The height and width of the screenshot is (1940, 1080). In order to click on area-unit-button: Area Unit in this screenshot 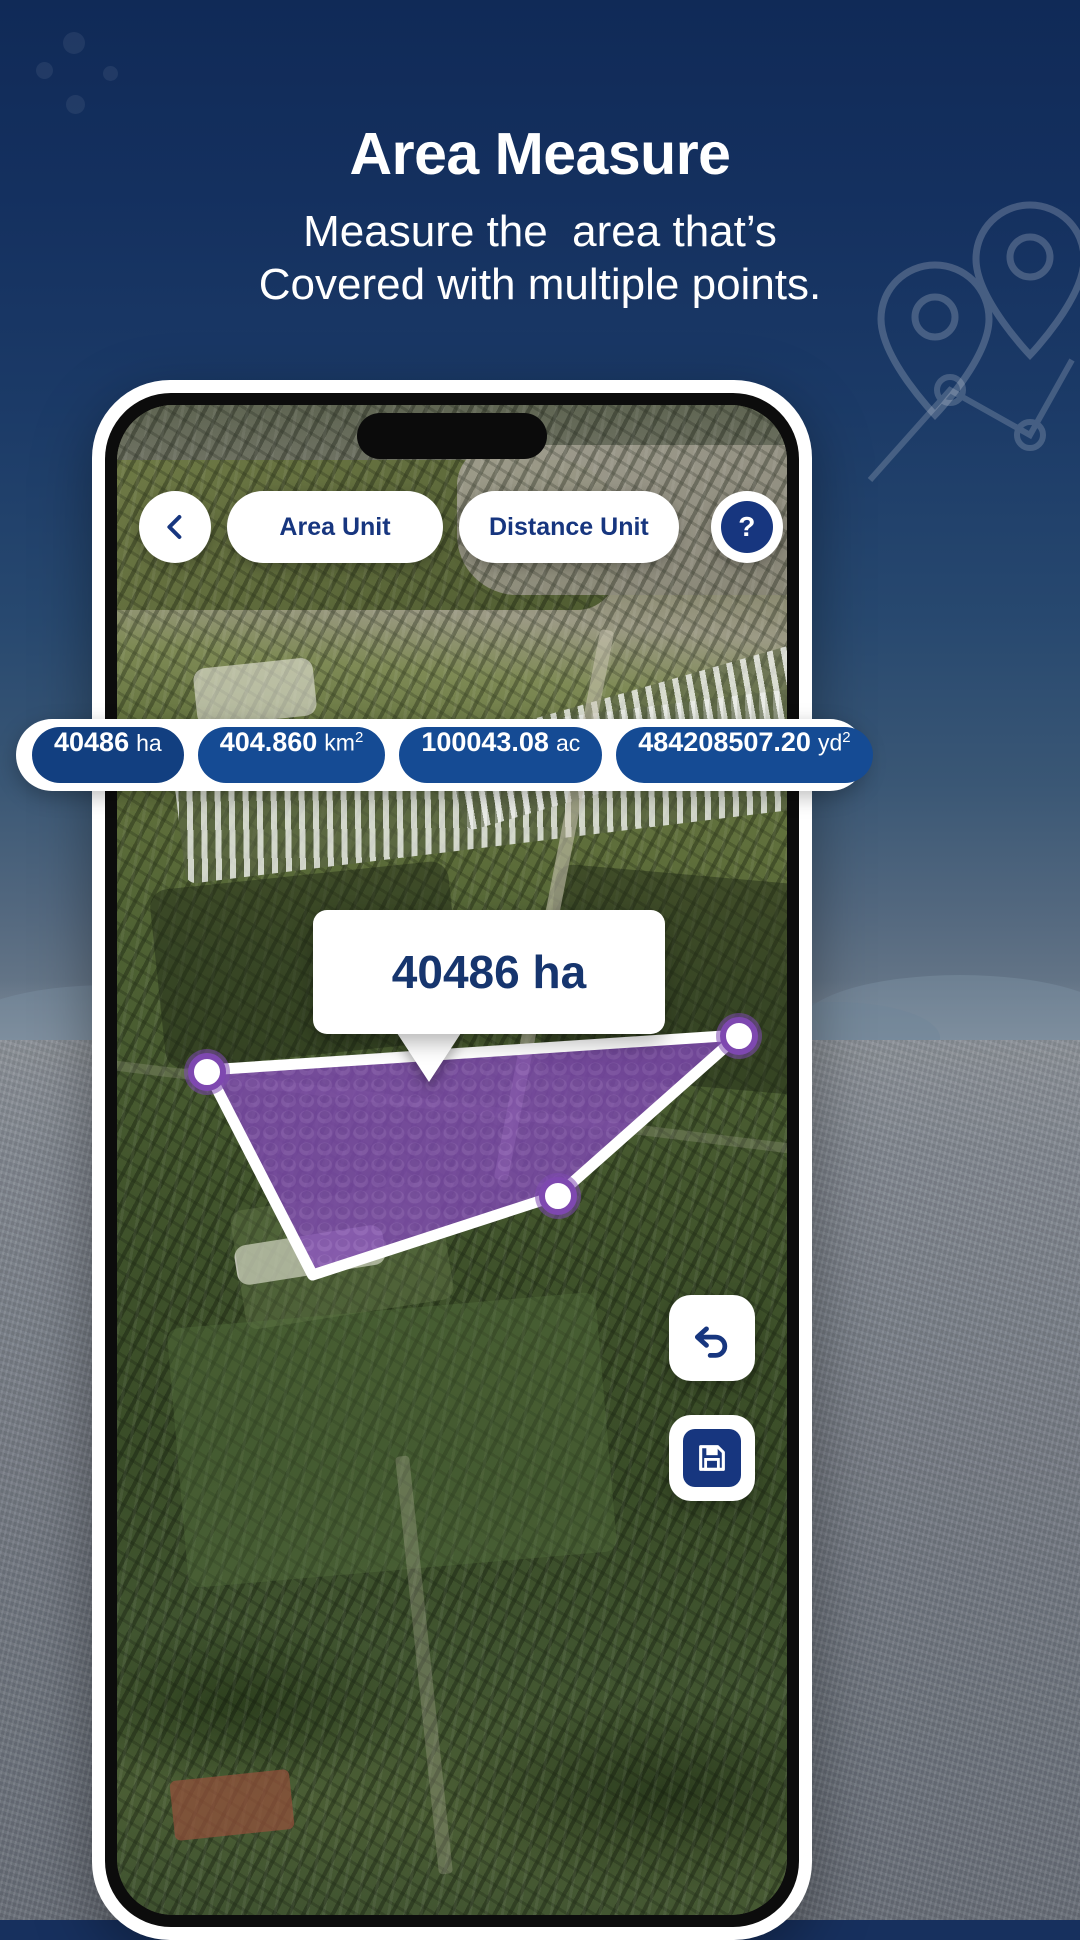, I will do `click(335, 527)`.